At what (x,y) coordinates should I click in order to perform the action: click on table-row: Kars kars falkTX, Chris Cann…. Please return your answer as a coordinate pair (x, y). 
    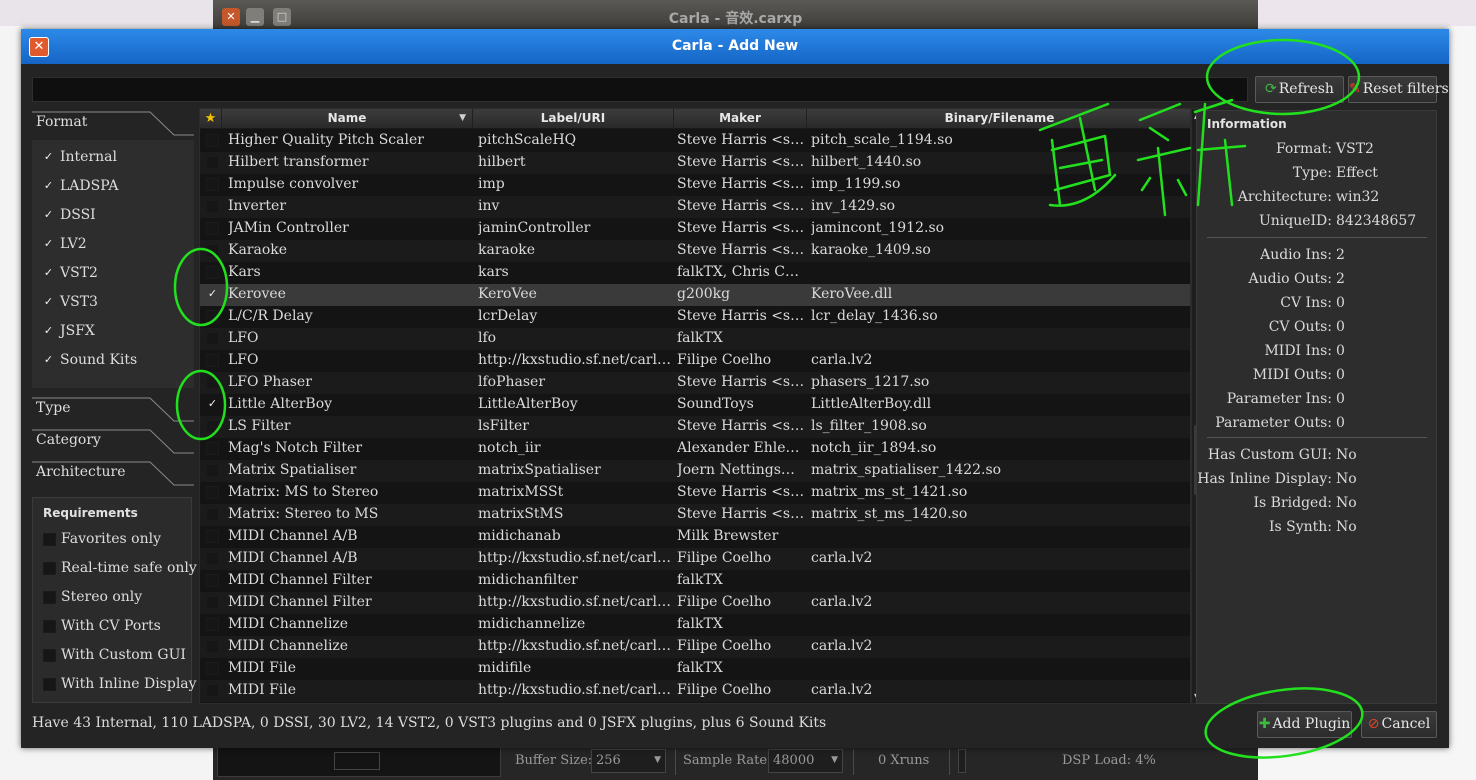
    Looking at the image, I should click on (695, 273).